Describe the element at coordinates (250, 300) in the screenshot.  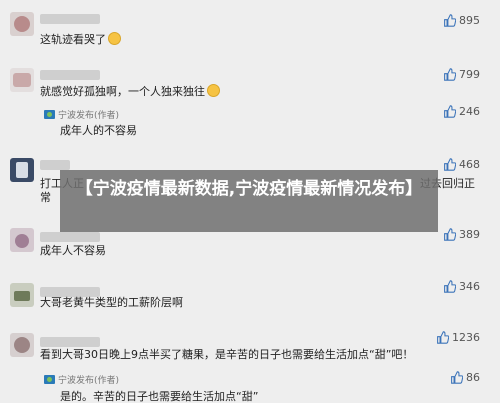
I see `comment-item: 大哥老黄牛类型的工薪阶层啊 346` at that location.